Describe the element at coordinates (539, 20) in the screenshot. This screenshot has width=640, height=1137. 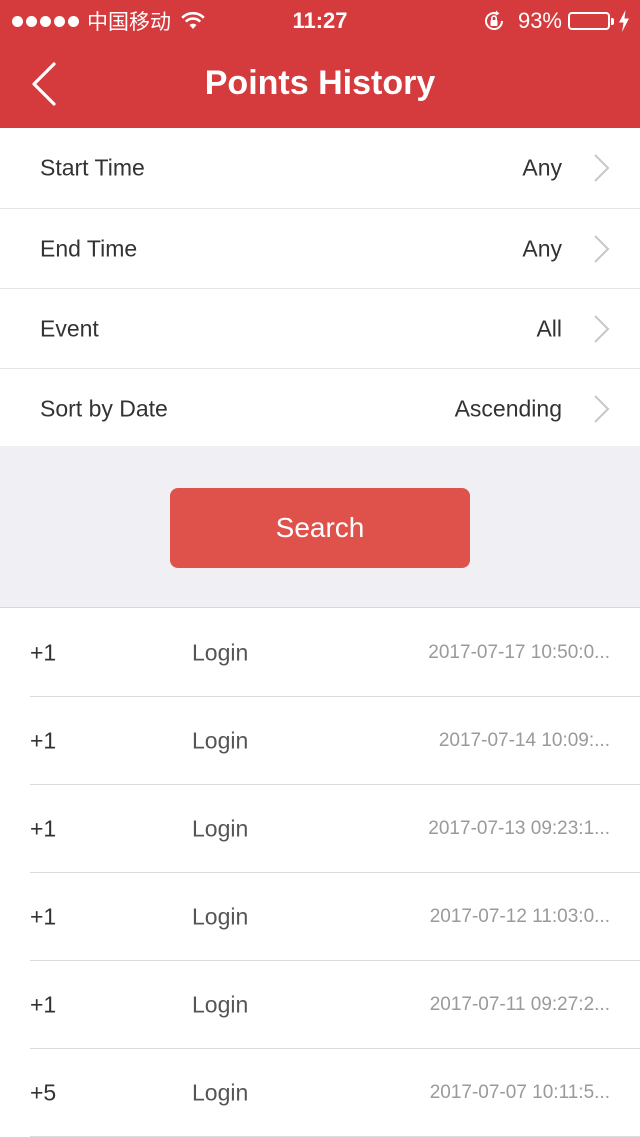
I see `battery-percent: 93%` at that location.